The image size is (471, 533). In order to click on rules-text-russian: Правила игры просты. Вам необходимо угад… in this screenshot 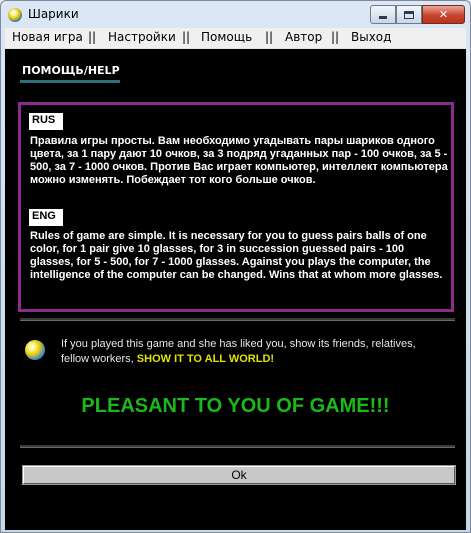, I will do `click(239, 160)`.